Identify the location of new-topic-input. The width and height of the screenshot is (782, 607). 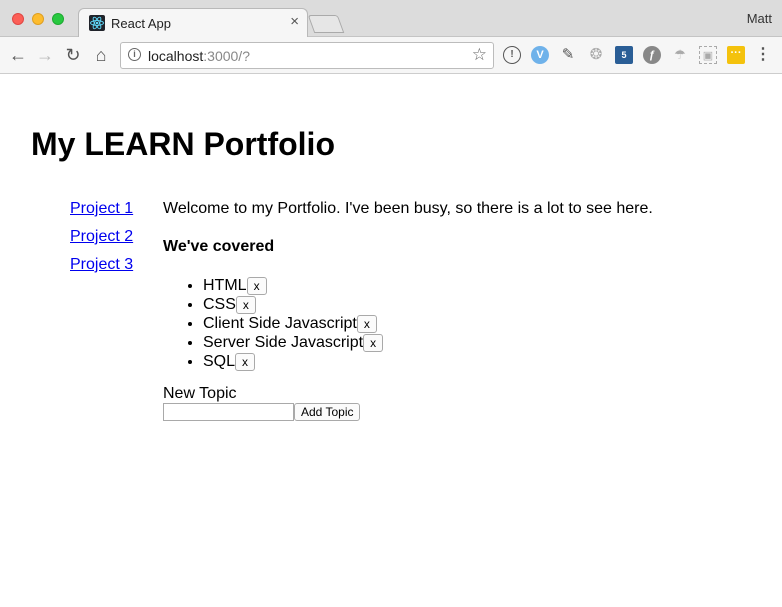
(228, 412).